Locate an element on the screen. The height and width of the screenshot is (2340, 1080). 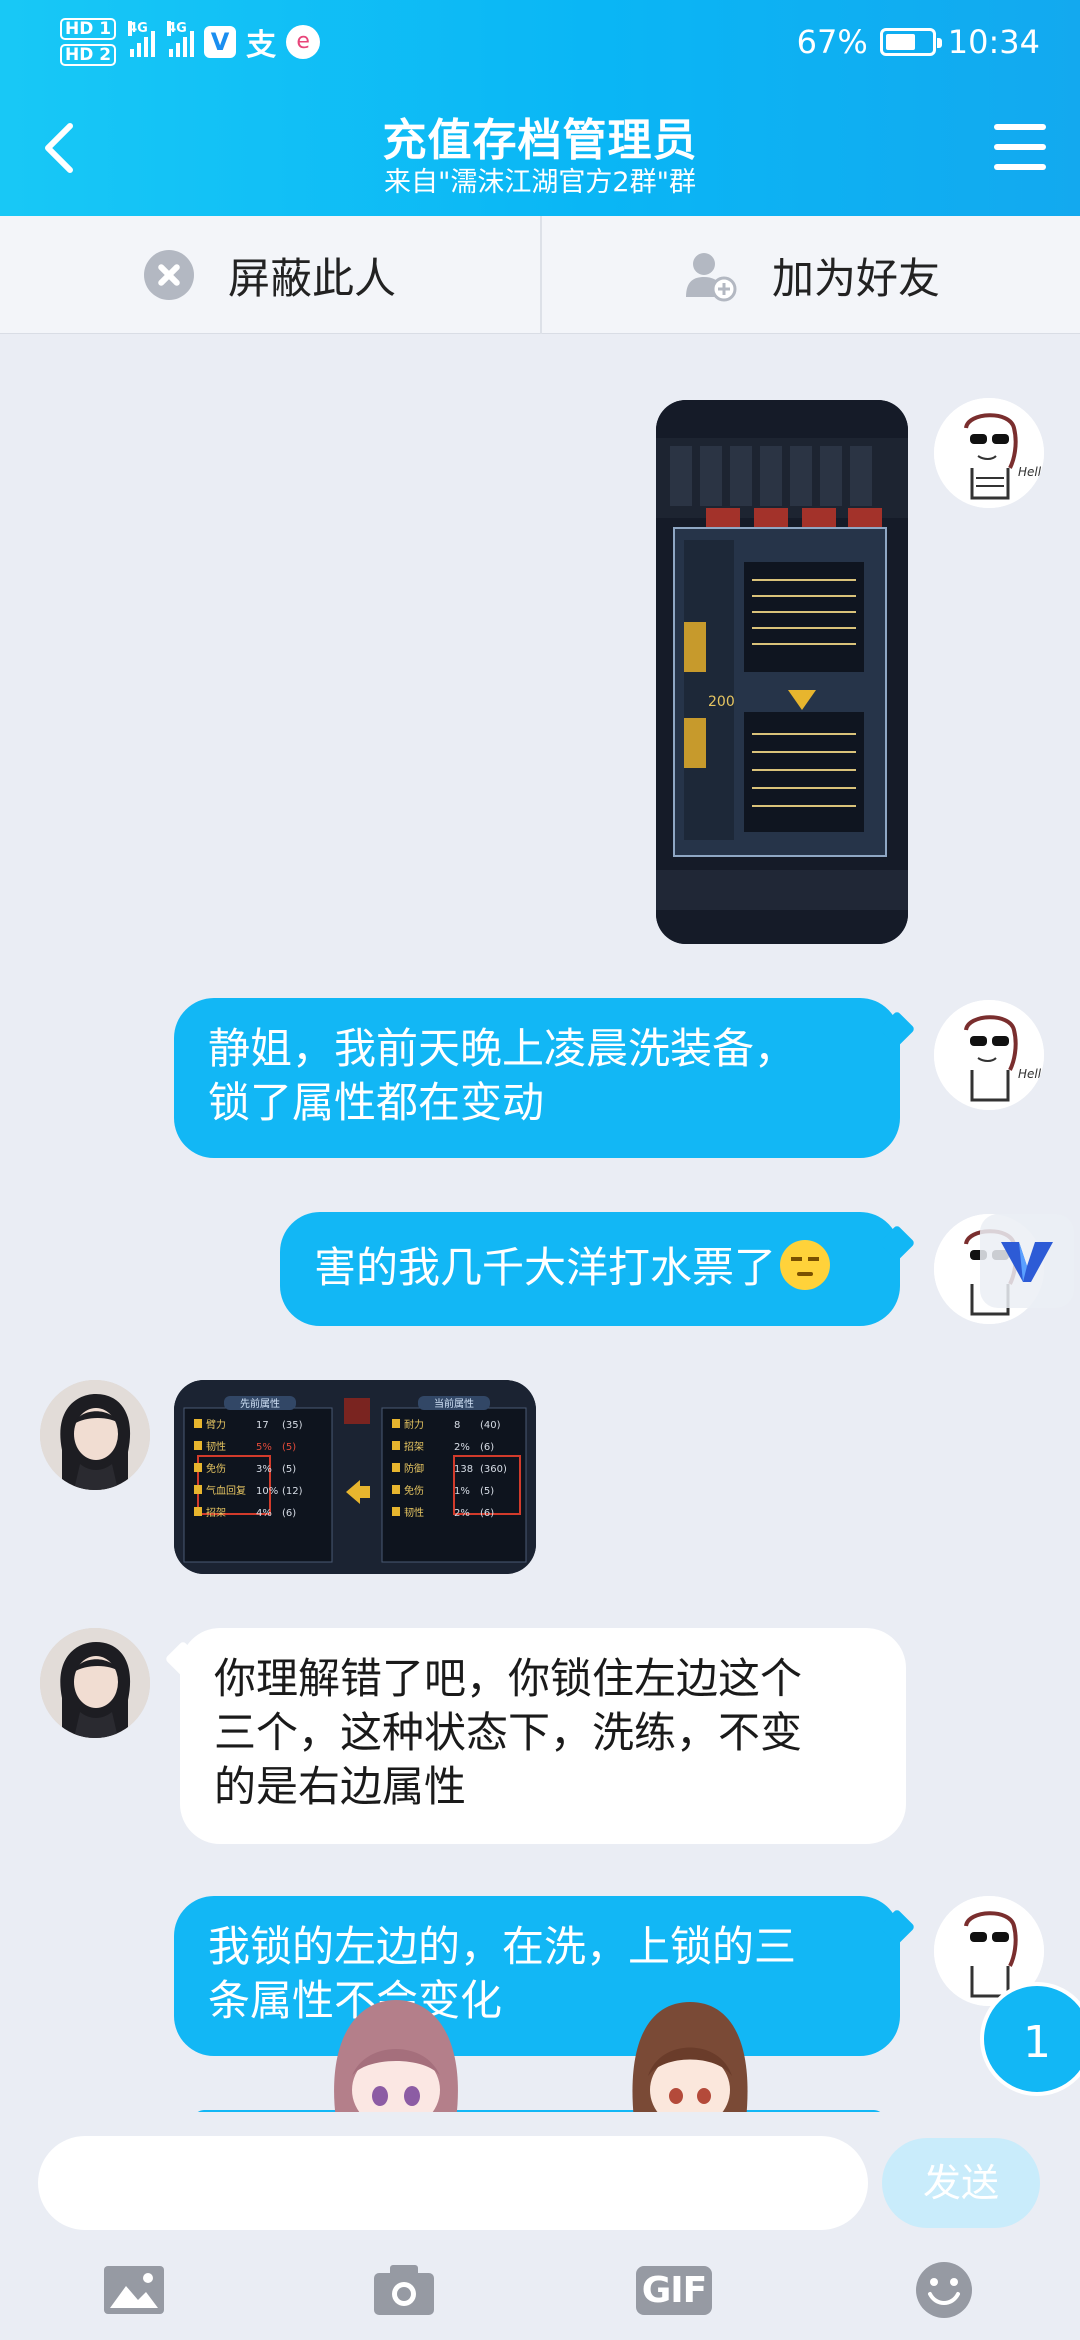
message-input is located at coordinates (453, 2183).